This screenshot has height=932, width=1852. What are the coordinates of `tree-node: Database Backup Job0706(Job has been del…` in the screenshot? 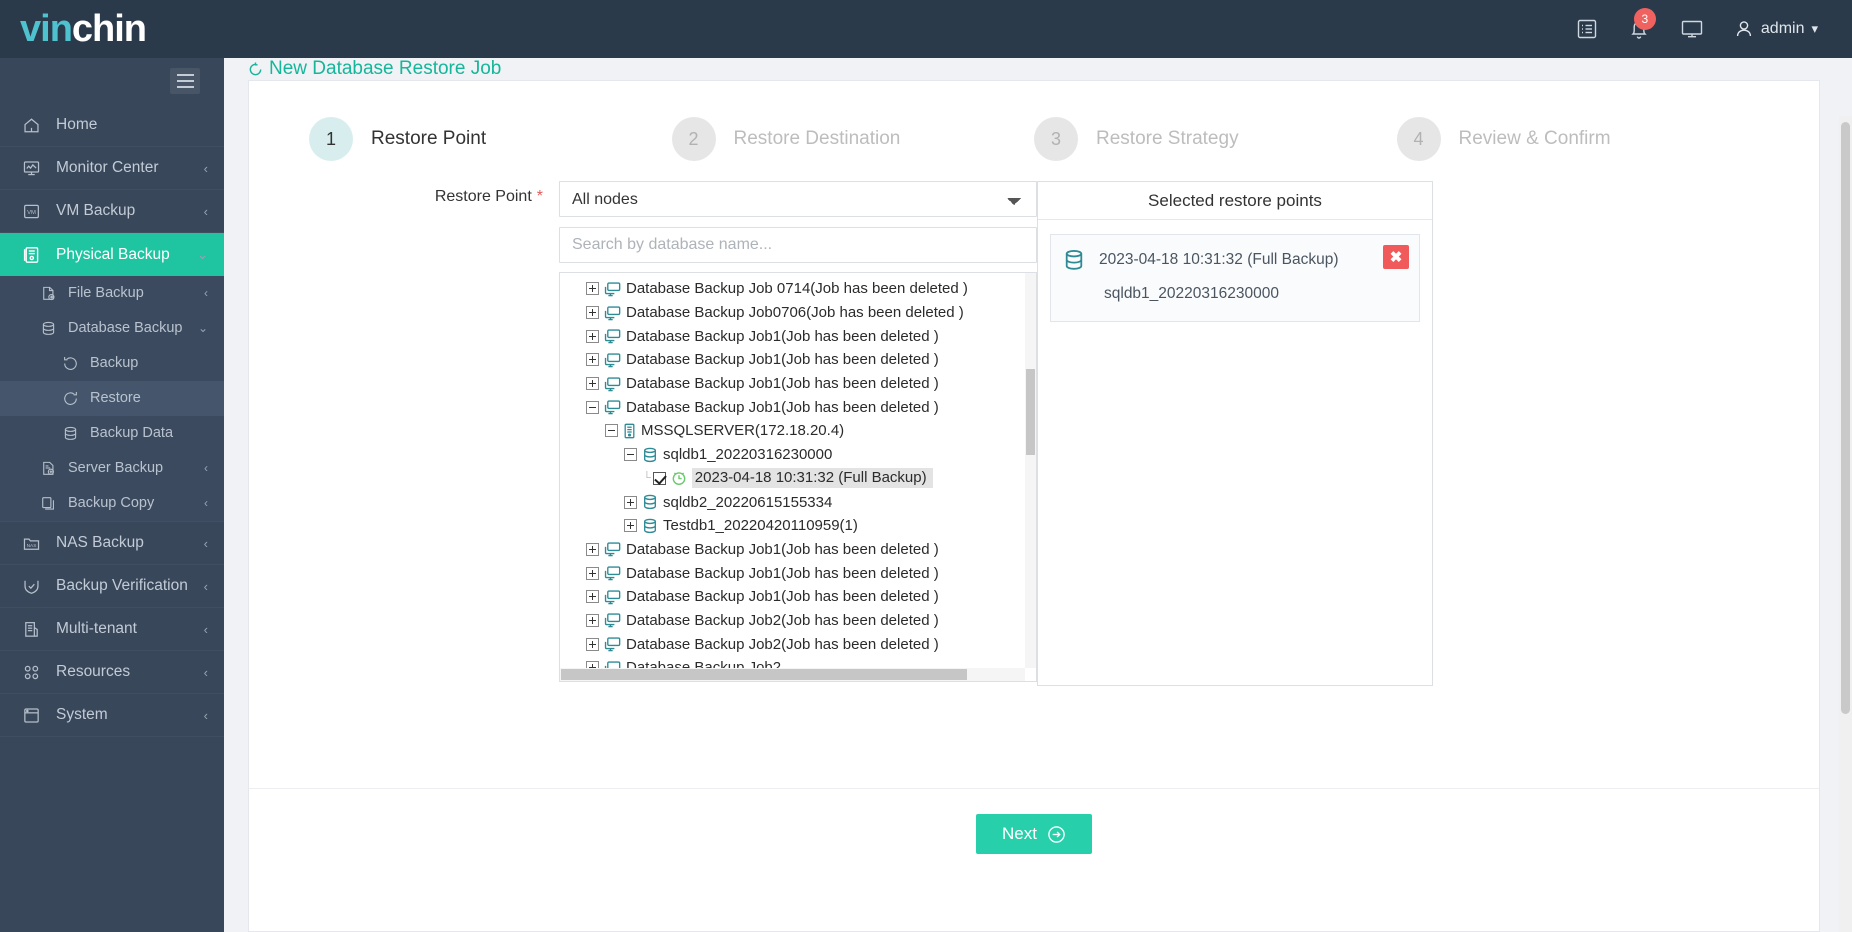 It's located at (792, 313).